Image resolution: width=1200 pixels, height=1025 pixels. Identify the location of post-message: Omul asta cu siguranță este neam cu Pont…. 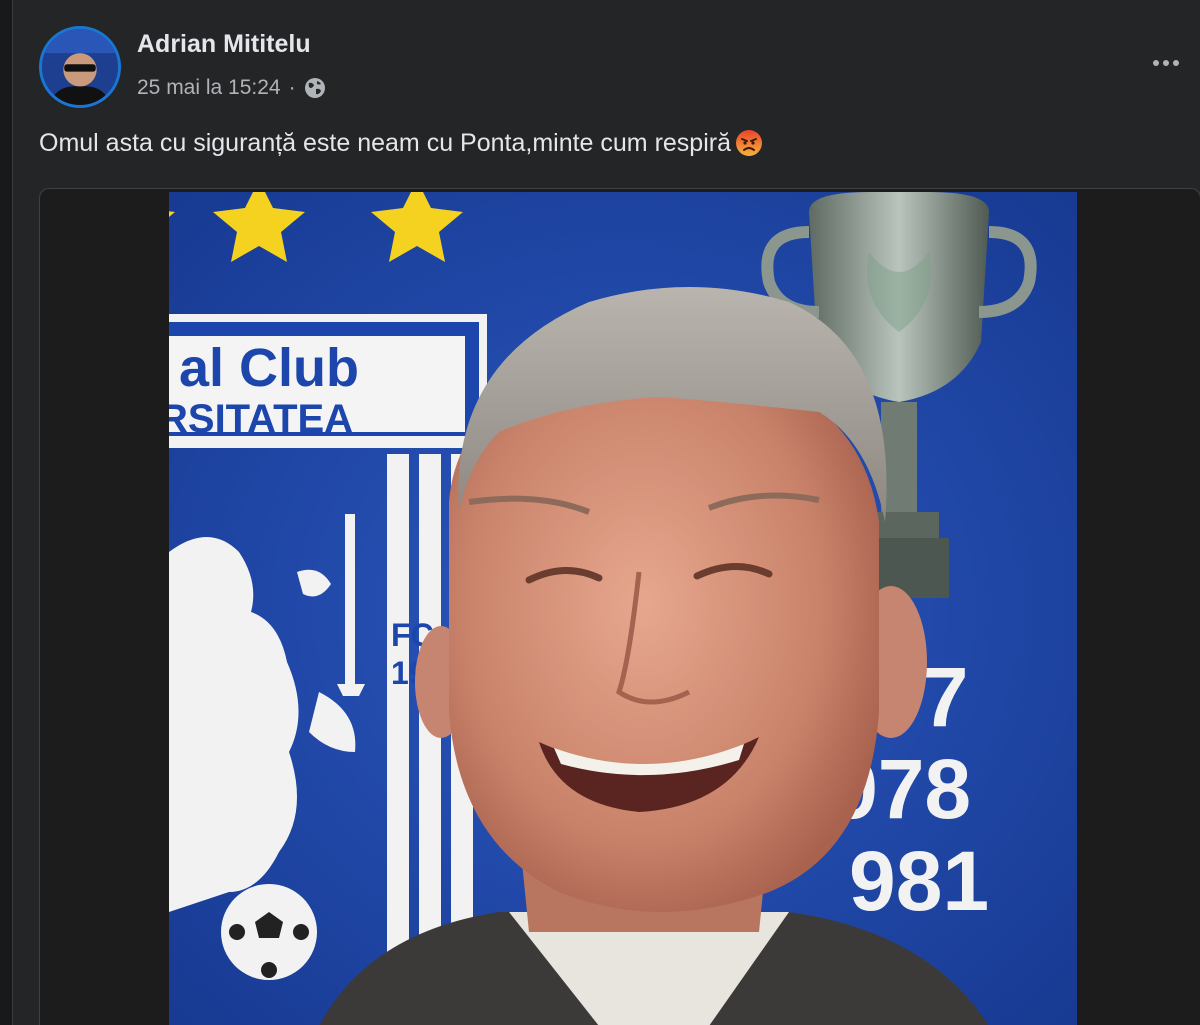
(385, 142).